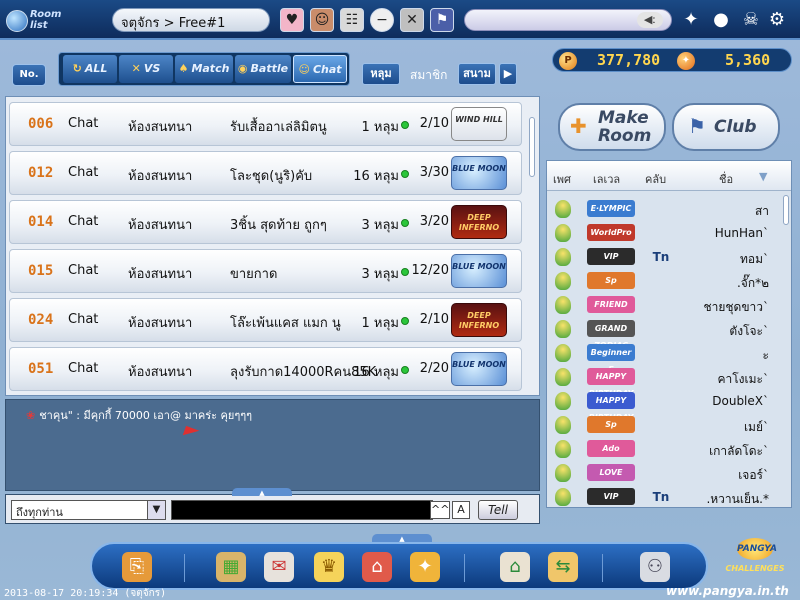  What do you see at coordinates (726, 179) in the screenshot?
I see `column-name: ชื่อ` at bounding box center [726, 179].